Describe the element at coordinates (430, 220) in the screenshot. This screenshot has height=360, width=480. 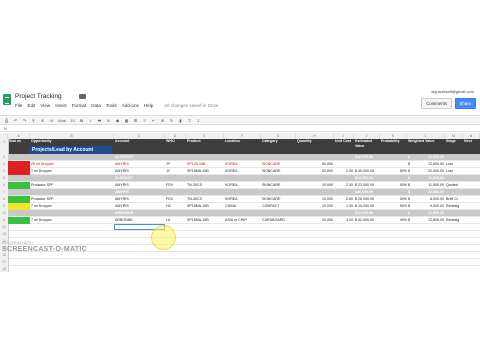
I see `weighted-cell: 12,800.00` at that location.